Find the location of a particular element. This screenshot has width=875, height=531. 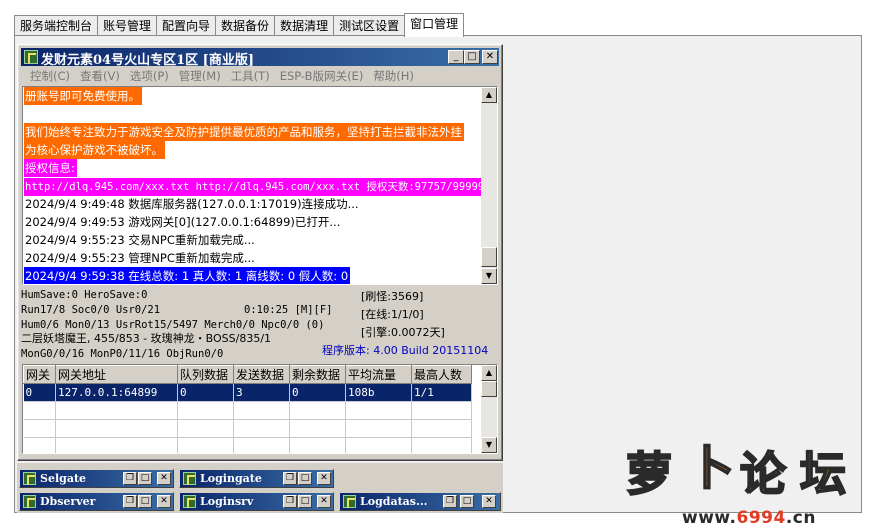

status-online: [在线:1/1/0] is located at coordinates (392, 314).